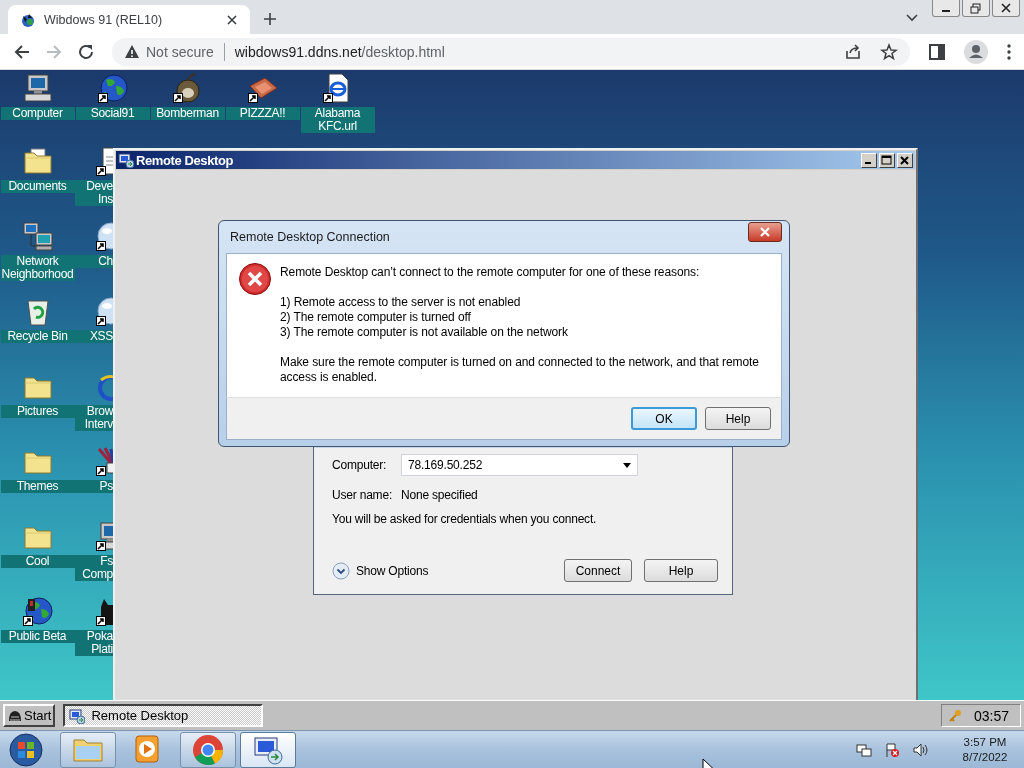 This screenshot has height=768, width=1024. I want to click on icon-label: Poka Plati, so click(94, 643).